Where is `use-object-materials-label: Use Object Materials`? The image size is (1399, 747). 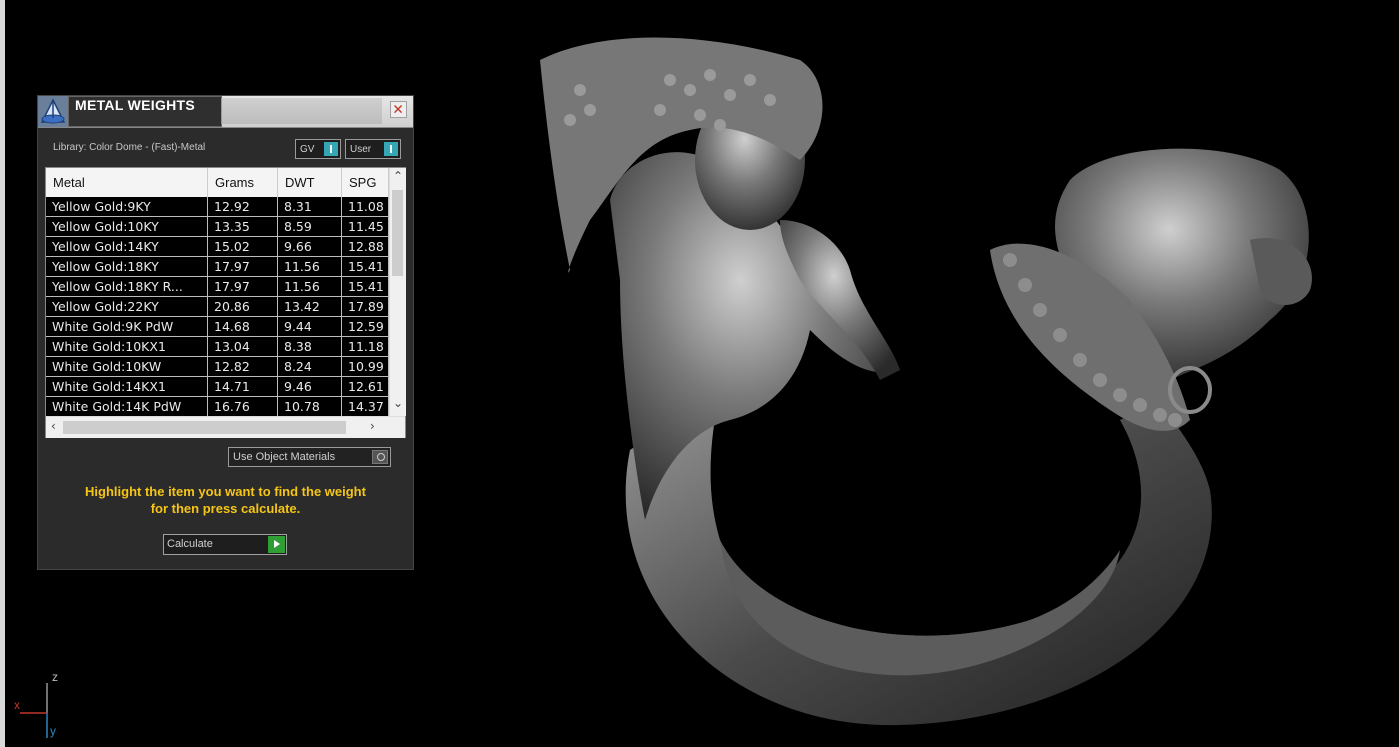
use-object-materials-label: Use Object Materials is located at coordinates (284, 457).